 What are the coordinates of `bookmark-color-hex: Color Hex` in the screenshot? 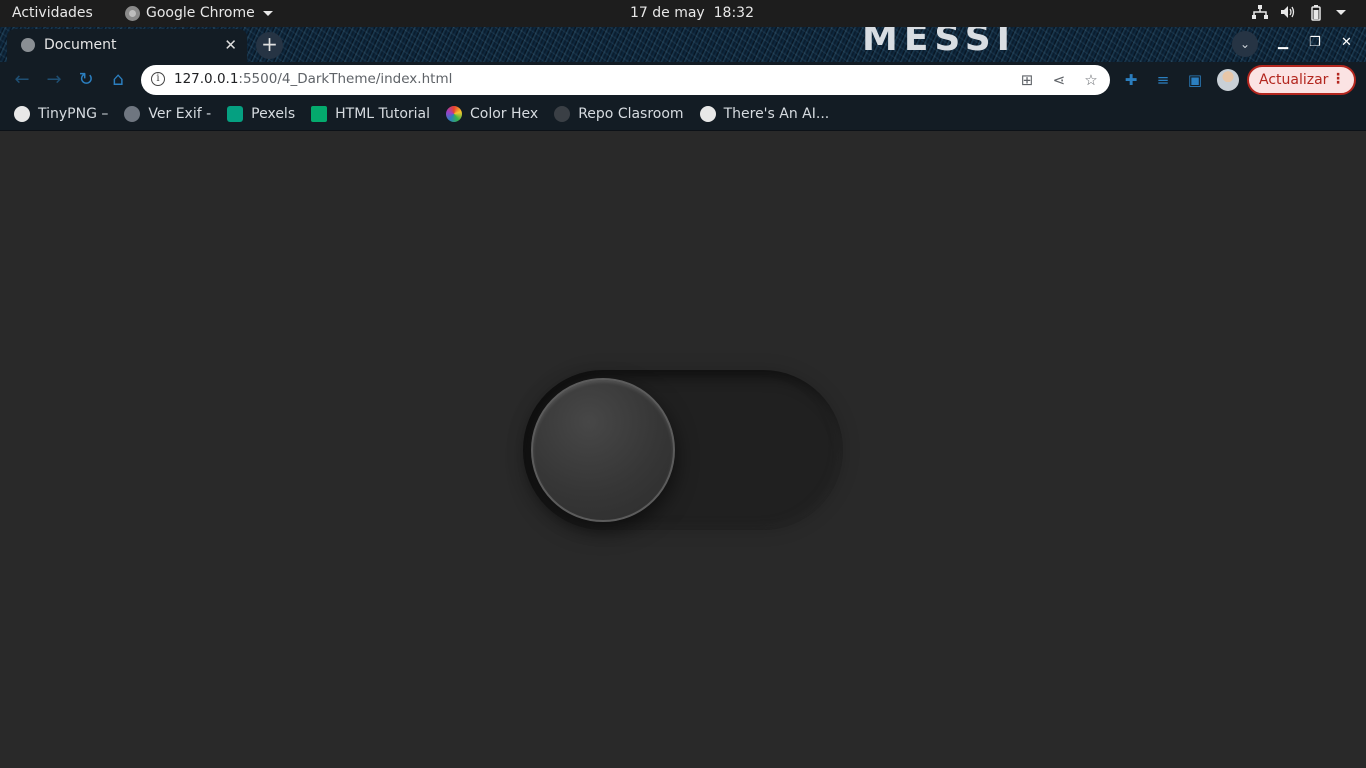 It's located at (492, 114).